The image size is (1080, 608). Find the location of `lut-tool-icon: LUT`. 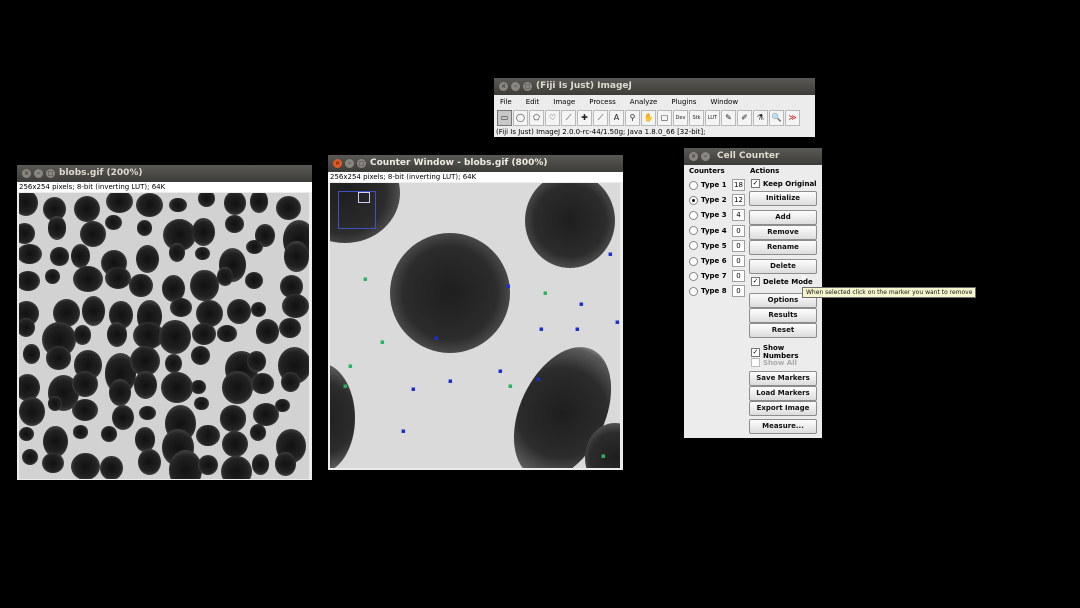

lut-tool-icon: LUT is located at coordinates (712, 118).